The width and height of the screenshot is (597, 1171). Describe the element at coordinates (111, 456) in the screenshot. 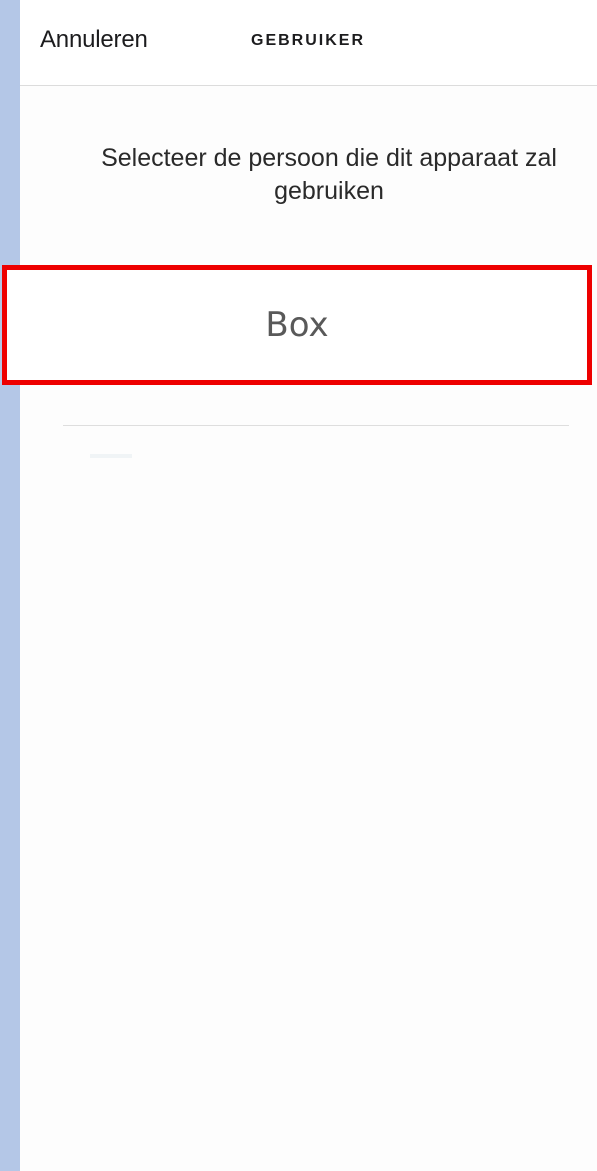

I see `faint-placeholder-mark` at that location.